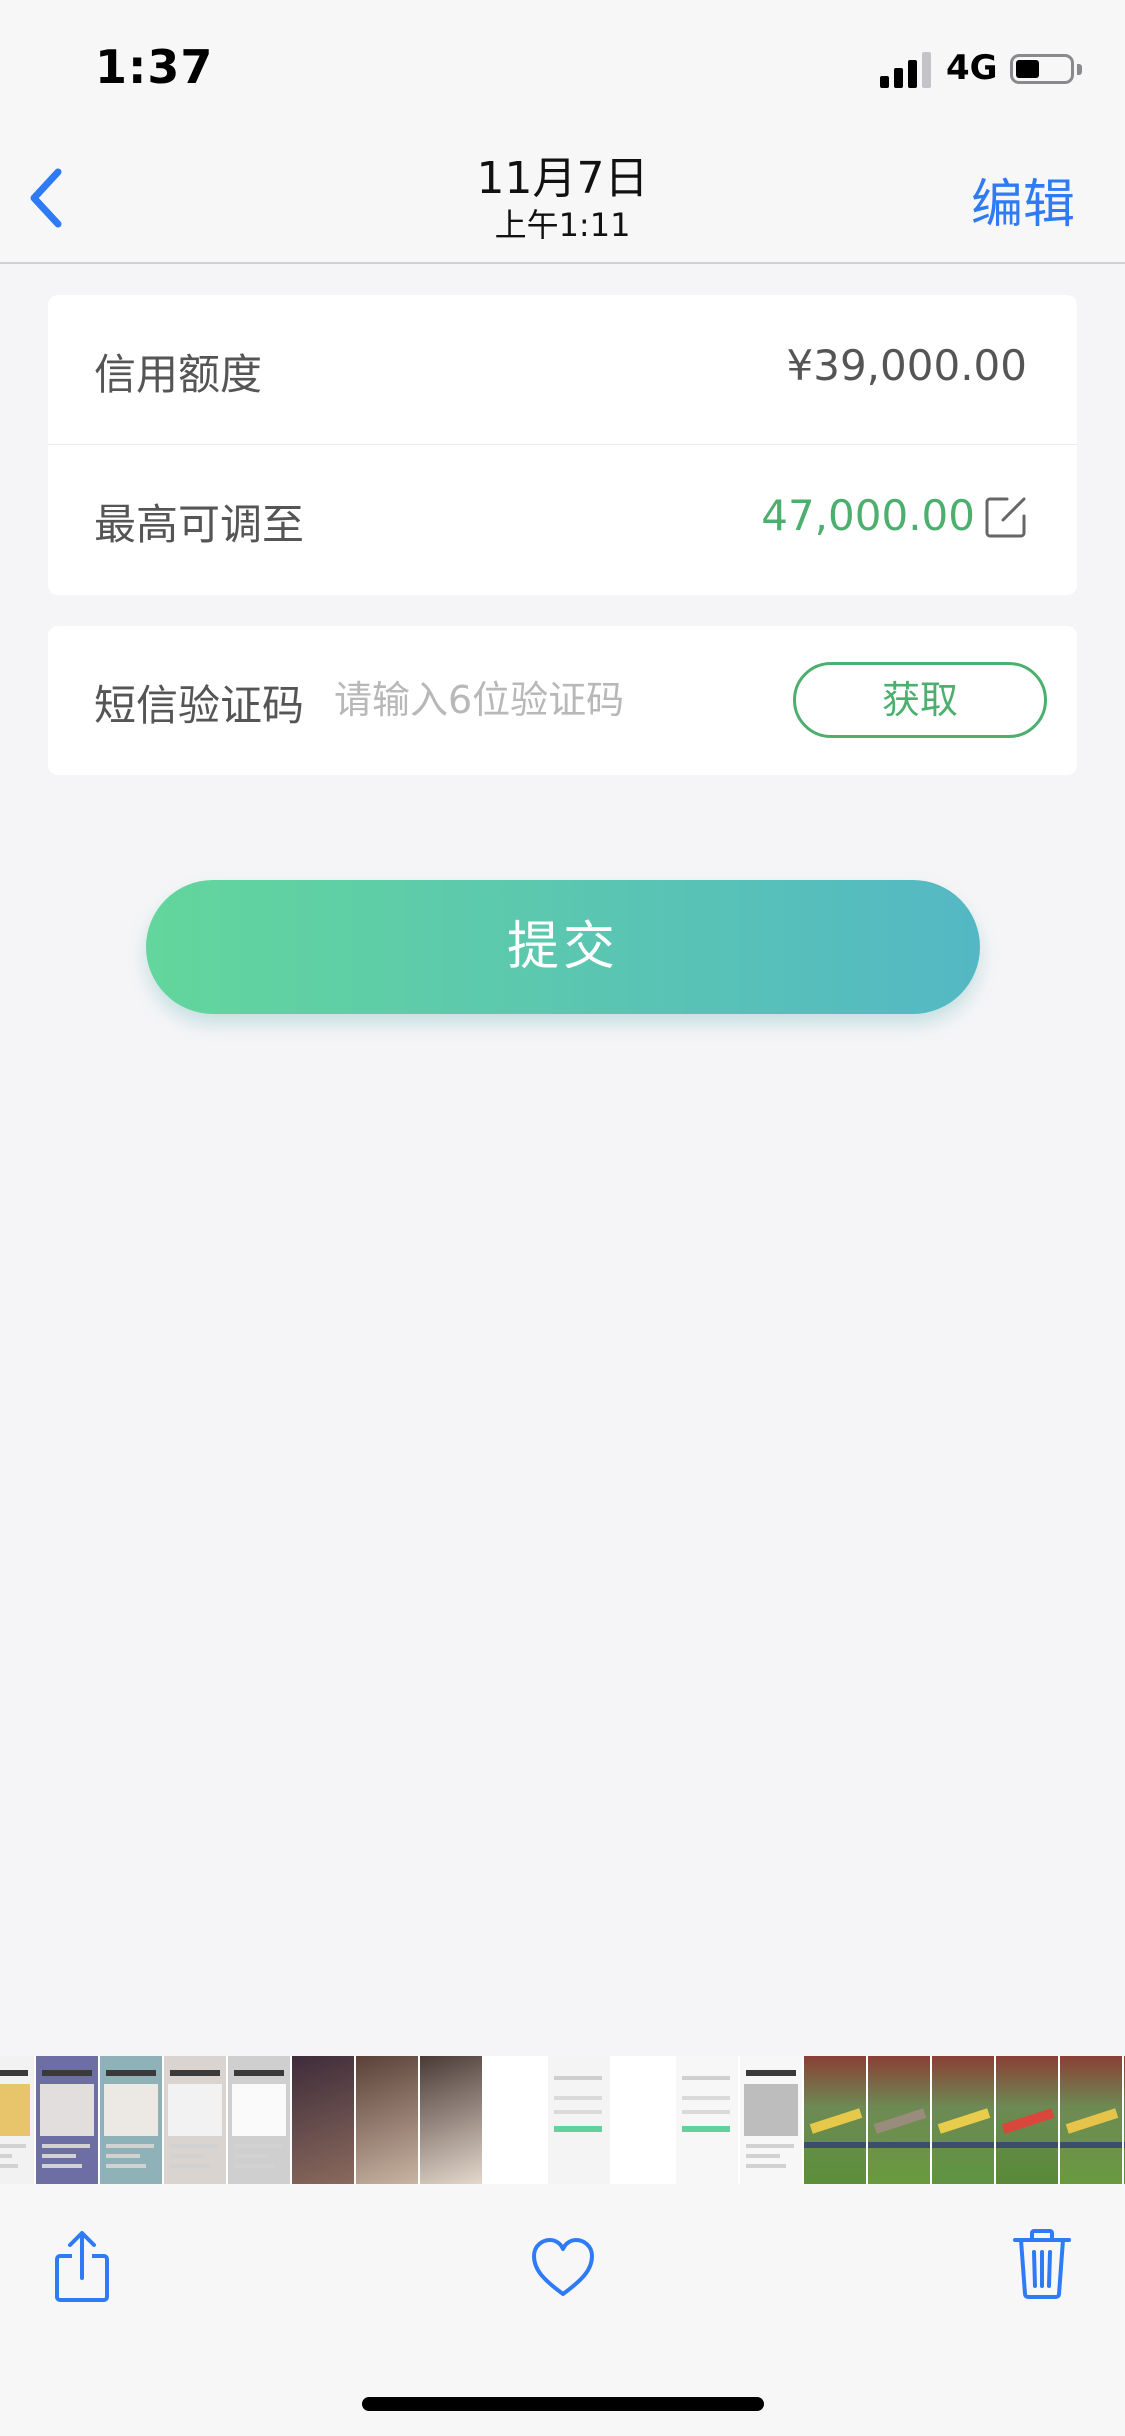  Describe the element at coordinates (1006, 517) in the screenshot. I see `edit-square-icon` at that location.